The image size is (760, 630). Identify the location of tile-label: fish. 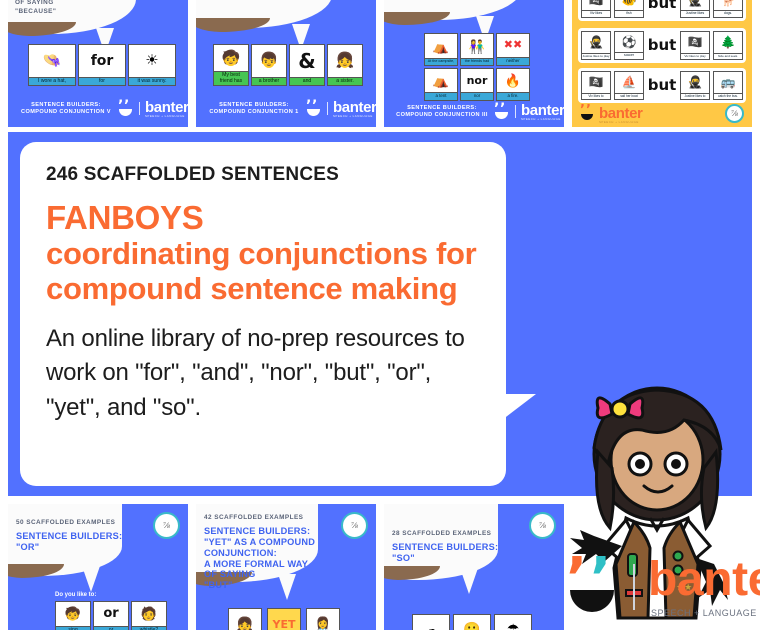
(629, 13).